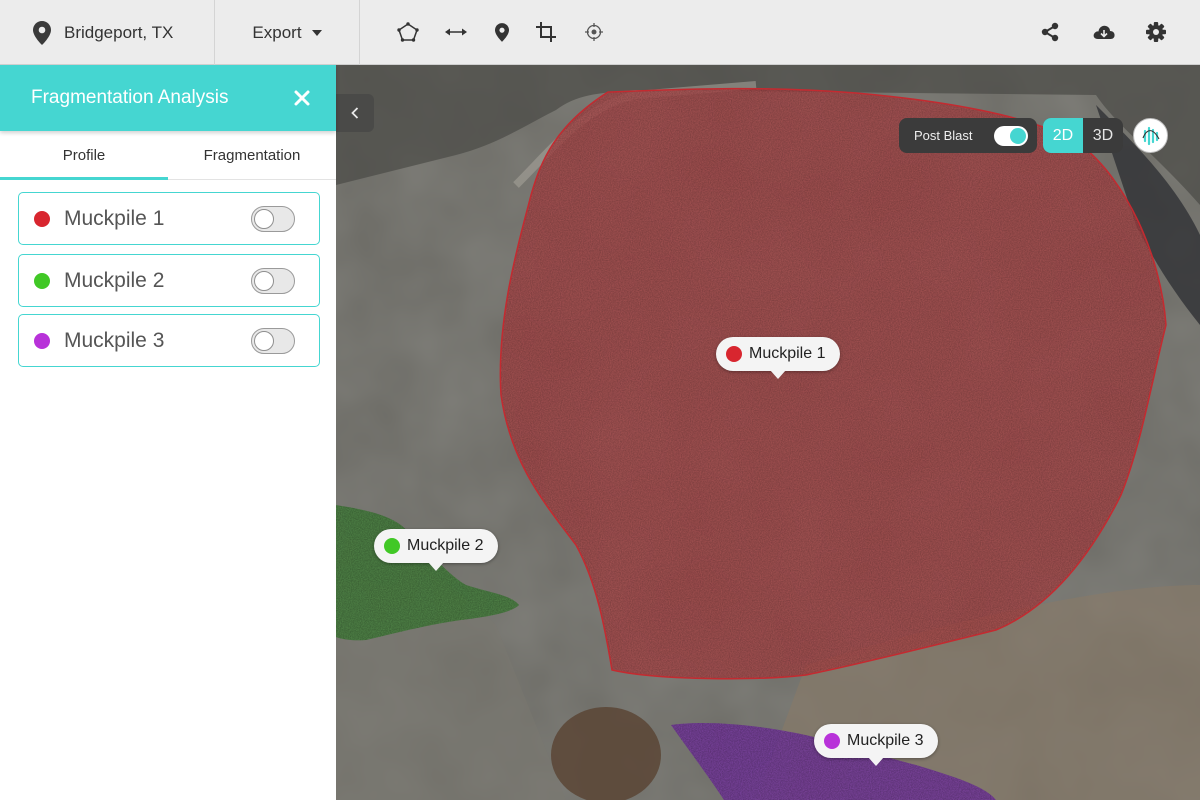 The image size is (1200, 800). I want to click on panel-tabs: Profile Fragmentation, so click(168, 155).